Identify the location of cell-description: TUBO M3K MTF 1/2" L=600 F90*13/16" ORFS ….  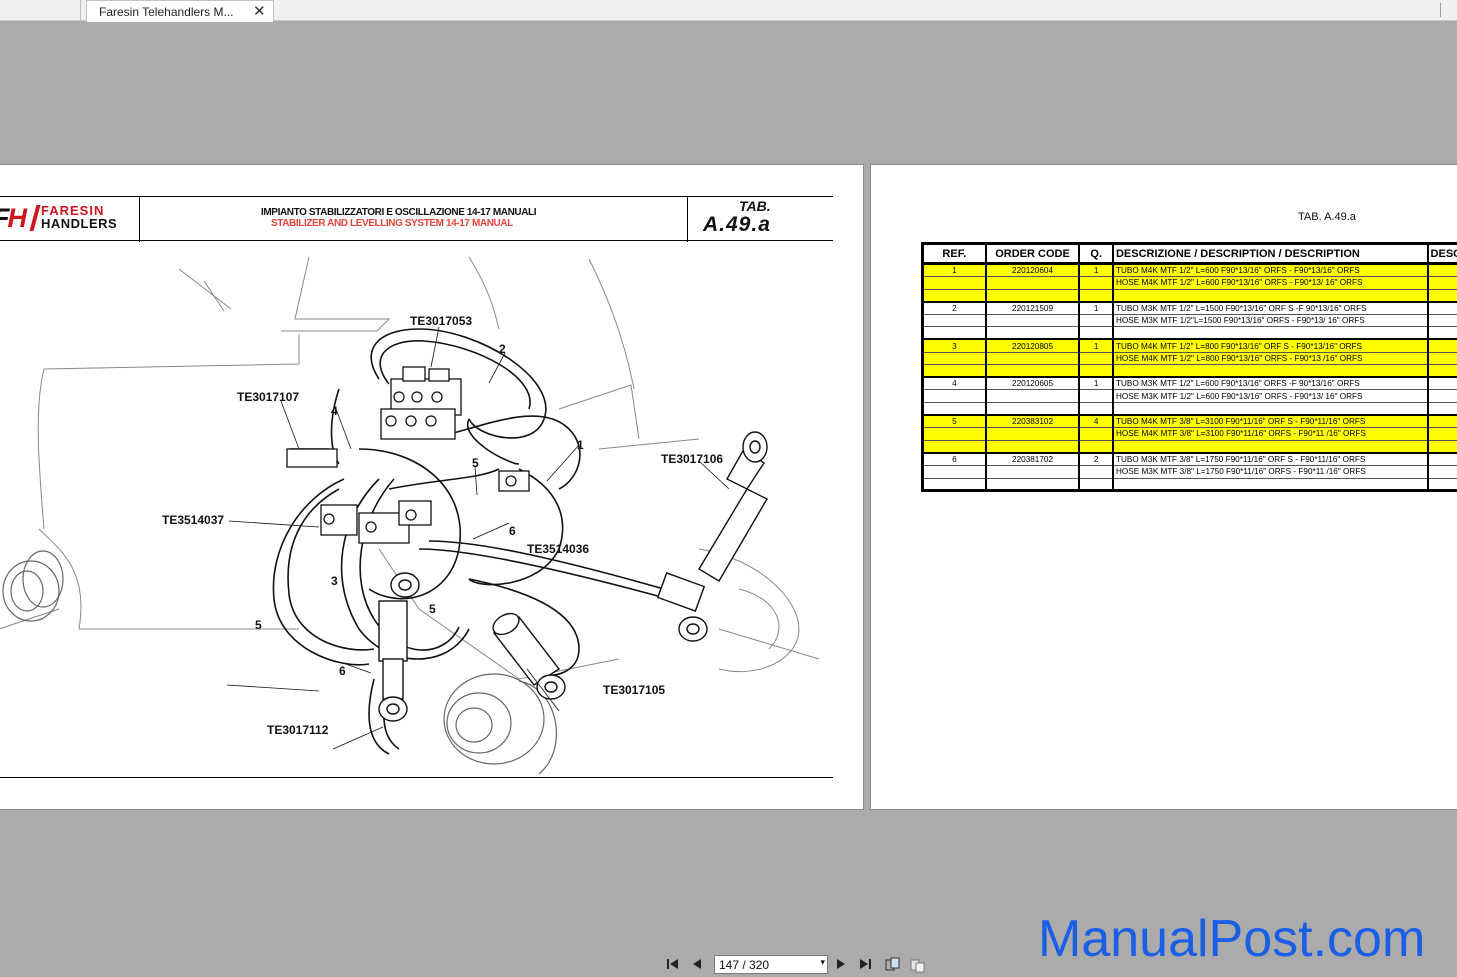
(1270, 384).